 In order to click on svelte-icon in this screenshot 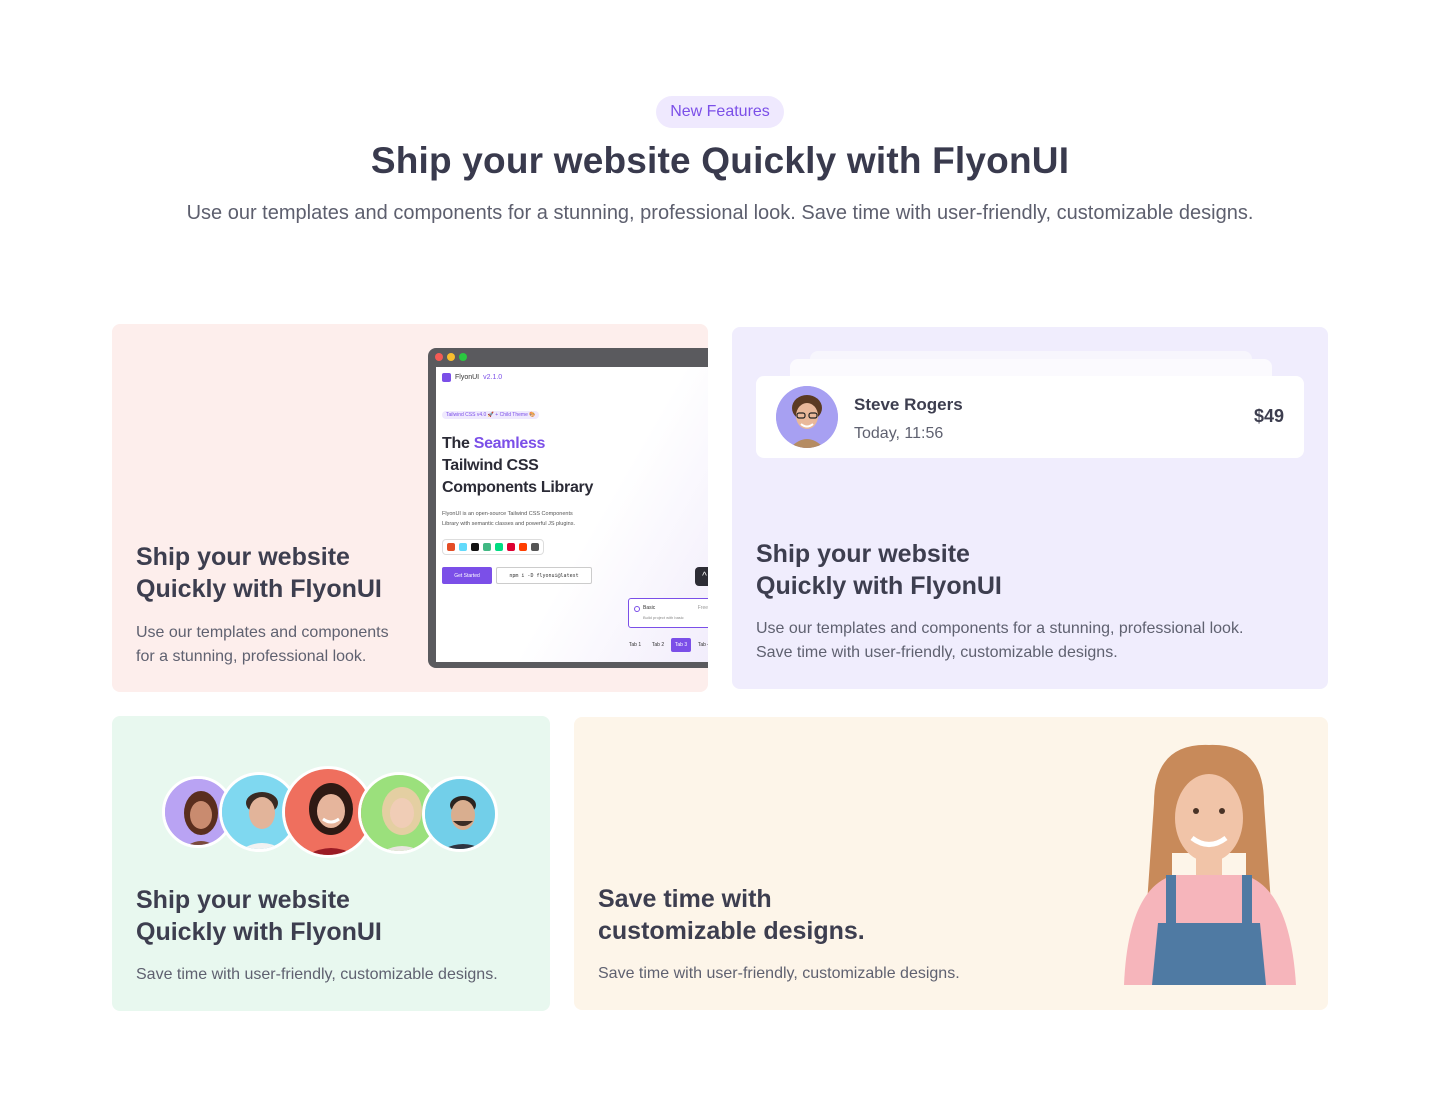, I will do `click(523, 547)`.